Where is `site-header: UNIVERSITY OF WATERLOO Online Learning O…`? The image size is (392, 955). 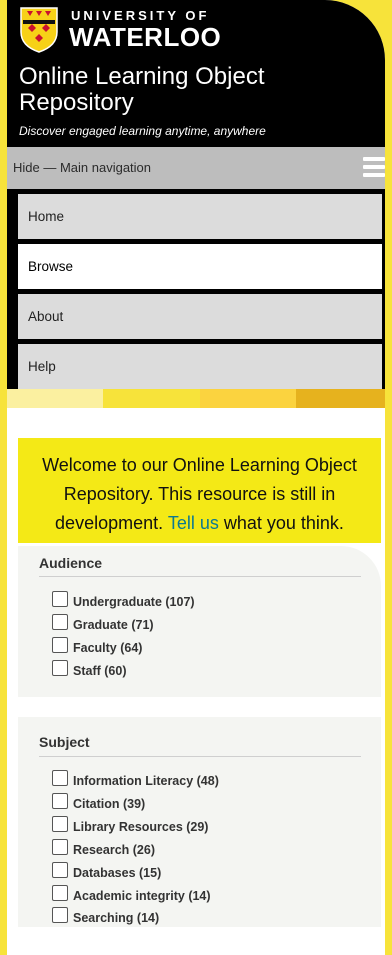
site-header: UNIVERSITY OF WATERLOO Online Learning O… is located at coordinates (196, 73).